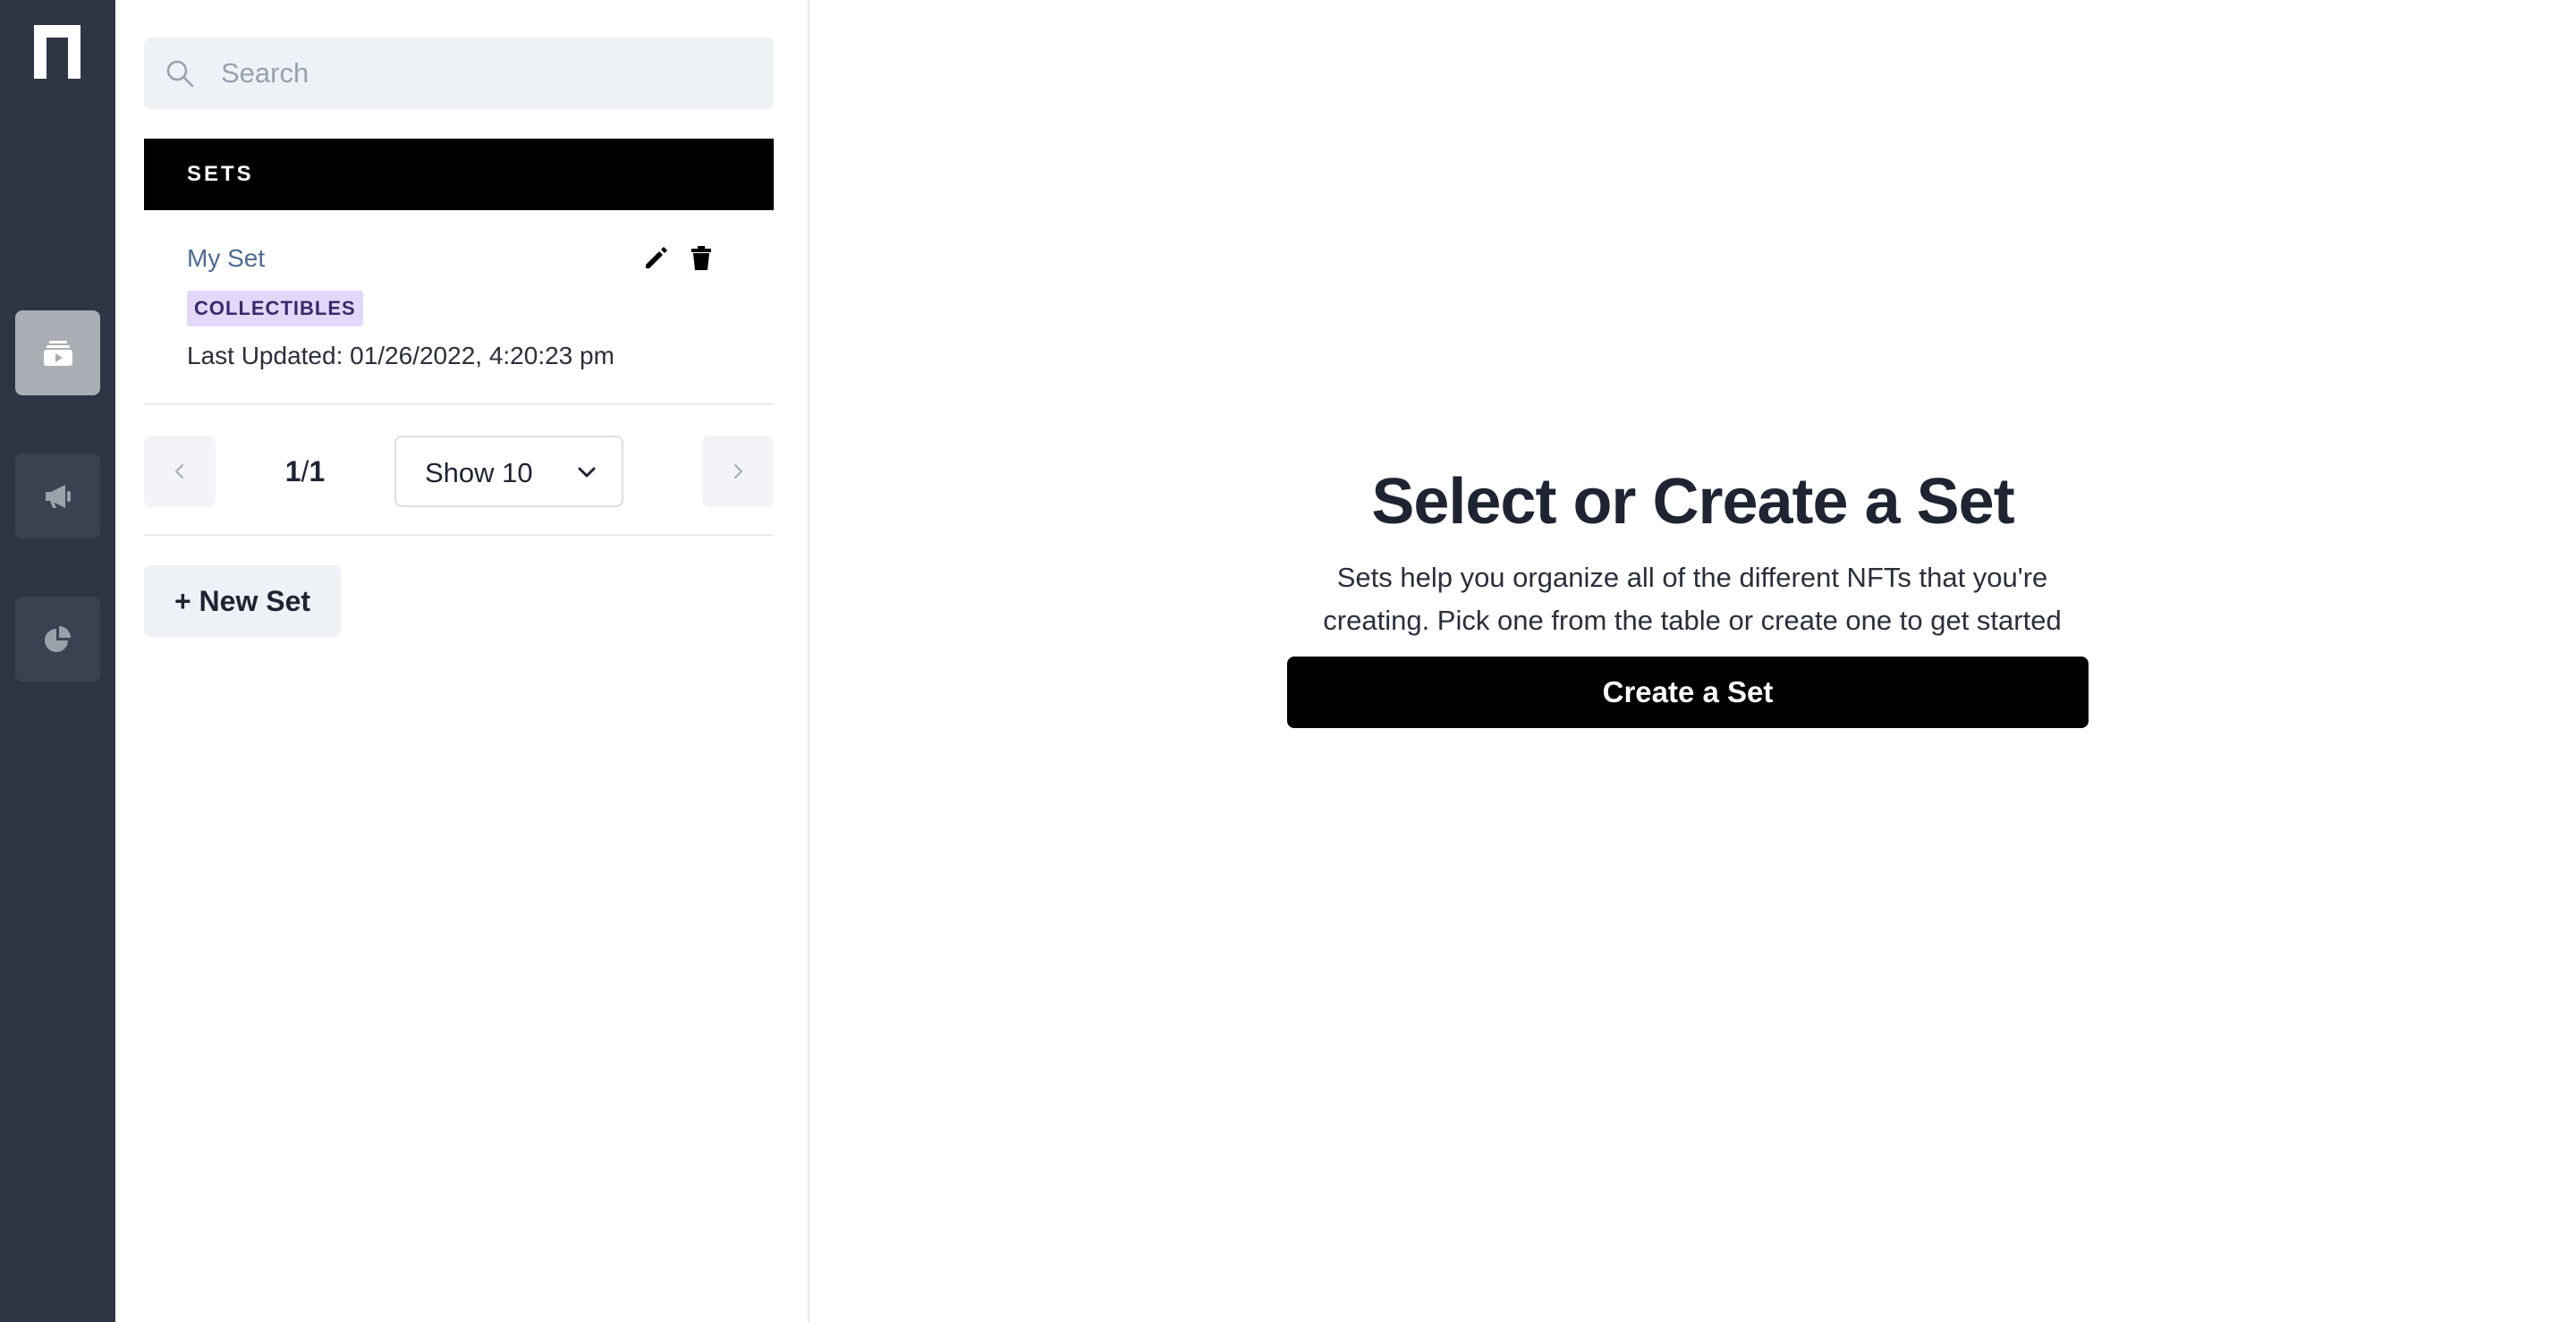 The width and height of the screenshot is (2576, 1322). Describe the element at coordinates (487, 73) in the screenshot. I see `search-input` at that location.